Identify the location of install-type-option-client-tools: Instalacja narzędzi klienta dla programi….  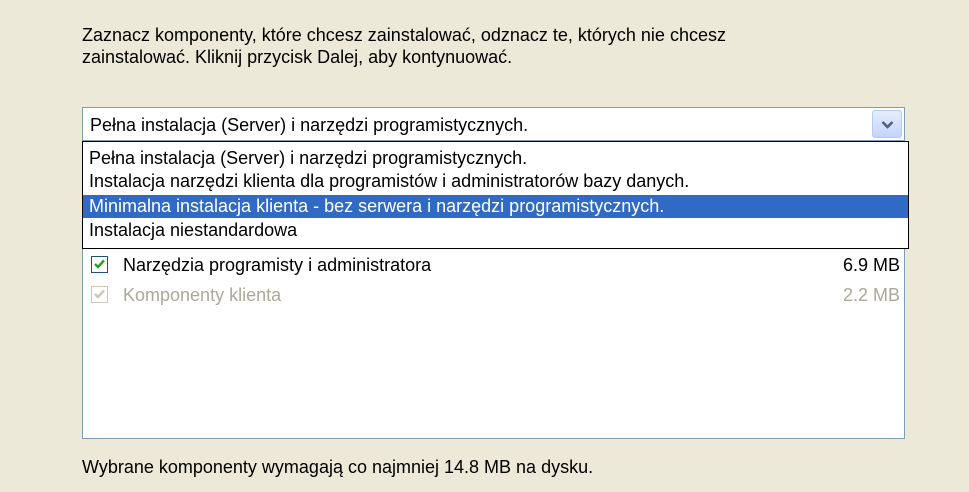
(495, 181).